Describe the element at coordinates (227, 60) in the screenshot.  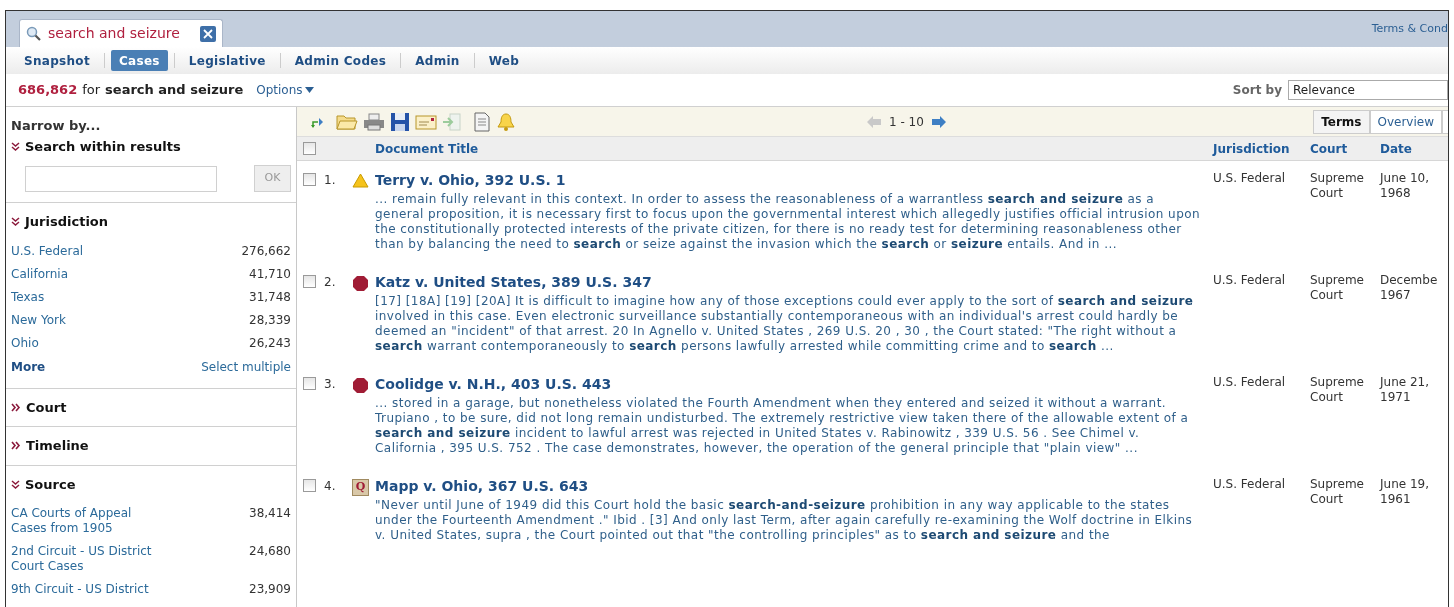
I see `nav-tab: Legislative` at that location.